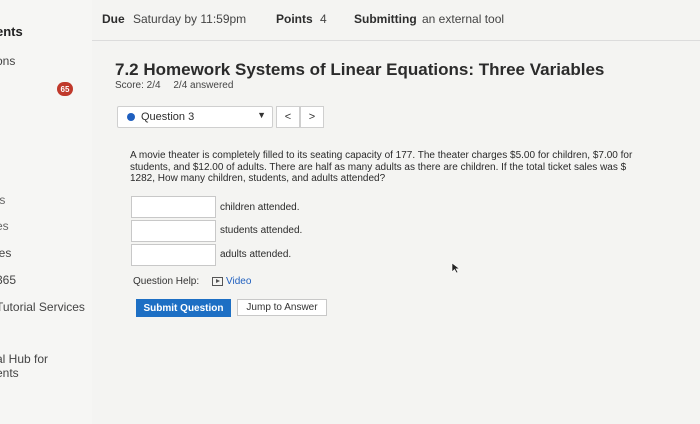 Image resolution: width=700 pixels, height=424 pixels. What do you see at coordinates (385, 19) in the screenshot?
I see `submitting-label: Submitting` at bounding box center [385, 19].